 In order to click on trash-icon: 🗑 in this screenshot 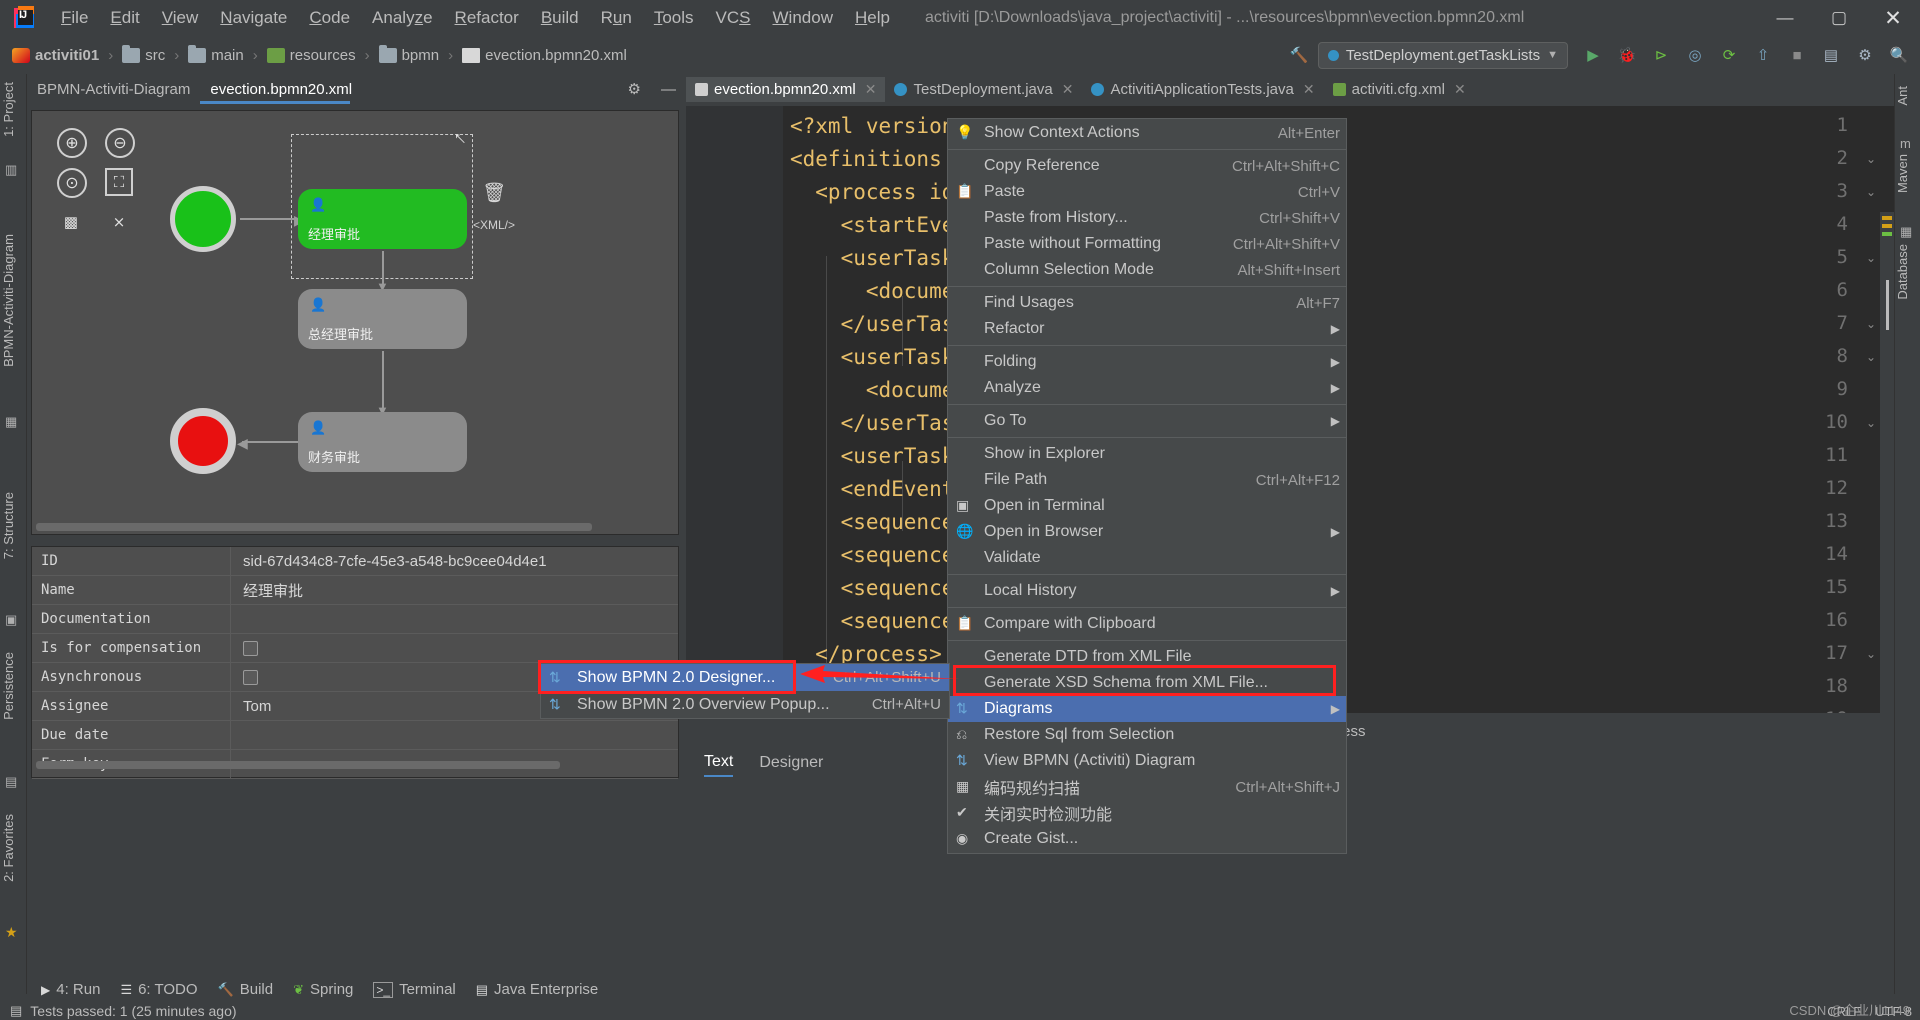, I will do `click(494, 193)`.